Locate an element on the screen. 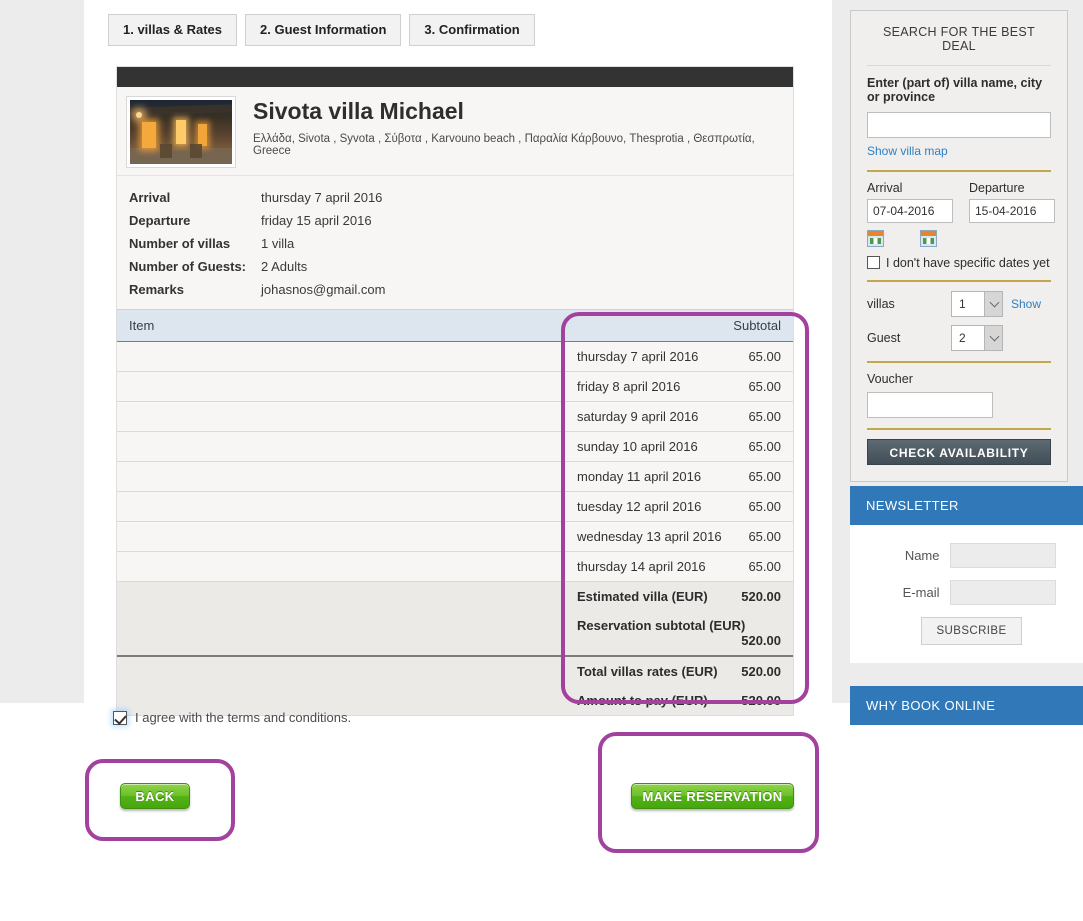  tab-confirmation: 3. Confirmation is located at coordinates (472, 30).